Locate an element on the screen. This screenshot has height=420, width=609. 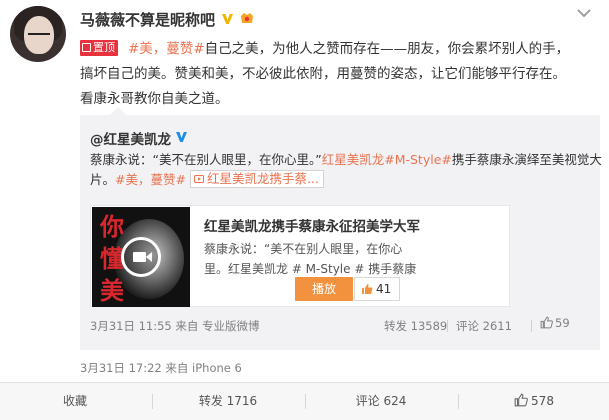
member-badge-icon is located at coordinates (247, 18).